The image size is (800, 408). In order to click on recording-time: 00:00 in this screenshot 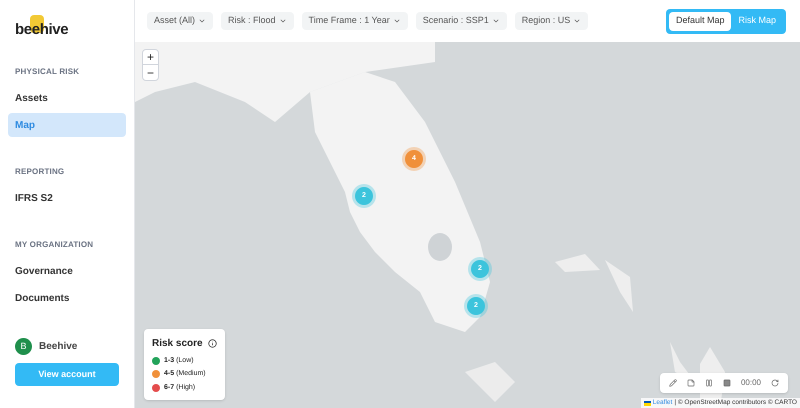, I will do `click(750, 383)`.